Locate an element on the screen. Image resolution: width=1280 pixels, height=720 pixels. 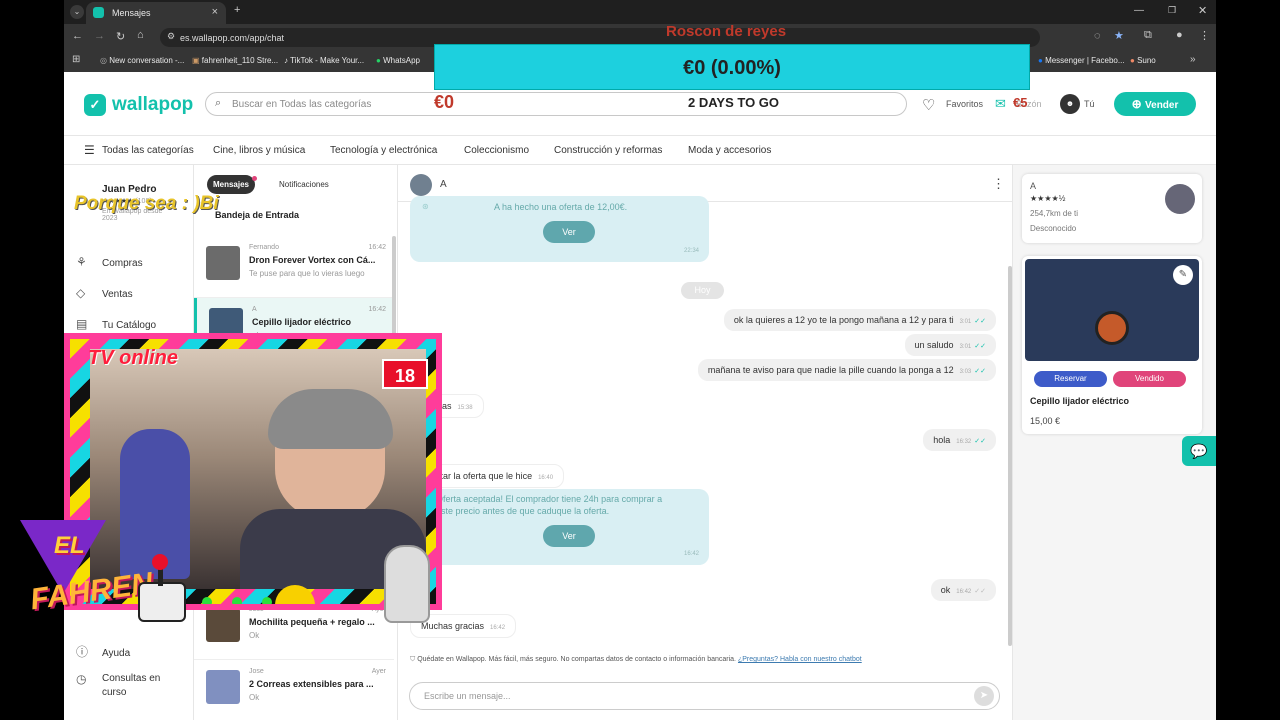
avatar: ☻ is located at coordinates (1070, 104).